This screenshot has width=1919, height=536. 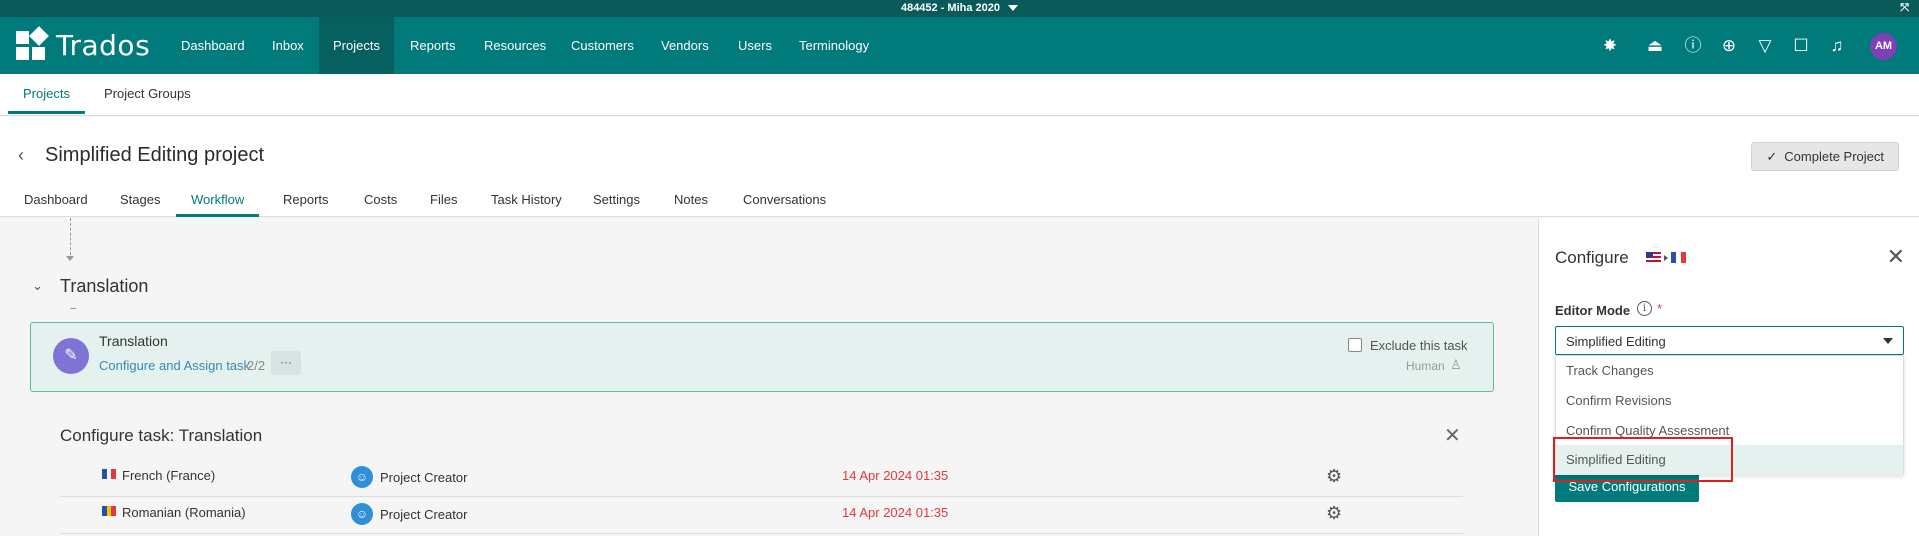 What do you see at coordinates (70, 239) in the screenshot?
I see `workflow-connector` at bounding box center [70, 239].